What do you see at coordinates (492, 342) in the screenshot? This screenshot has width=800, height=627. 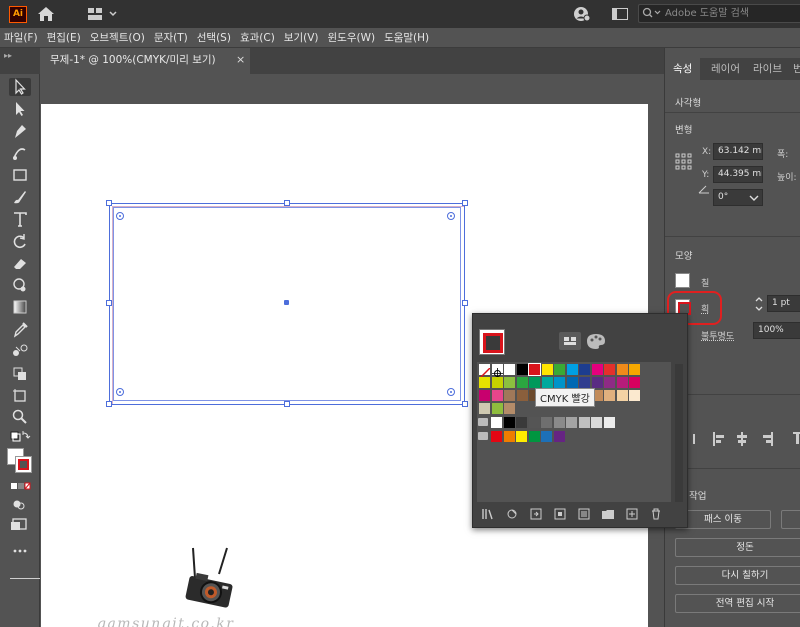 I see `current-stroke-swatch` at bounding box center [492, 342].